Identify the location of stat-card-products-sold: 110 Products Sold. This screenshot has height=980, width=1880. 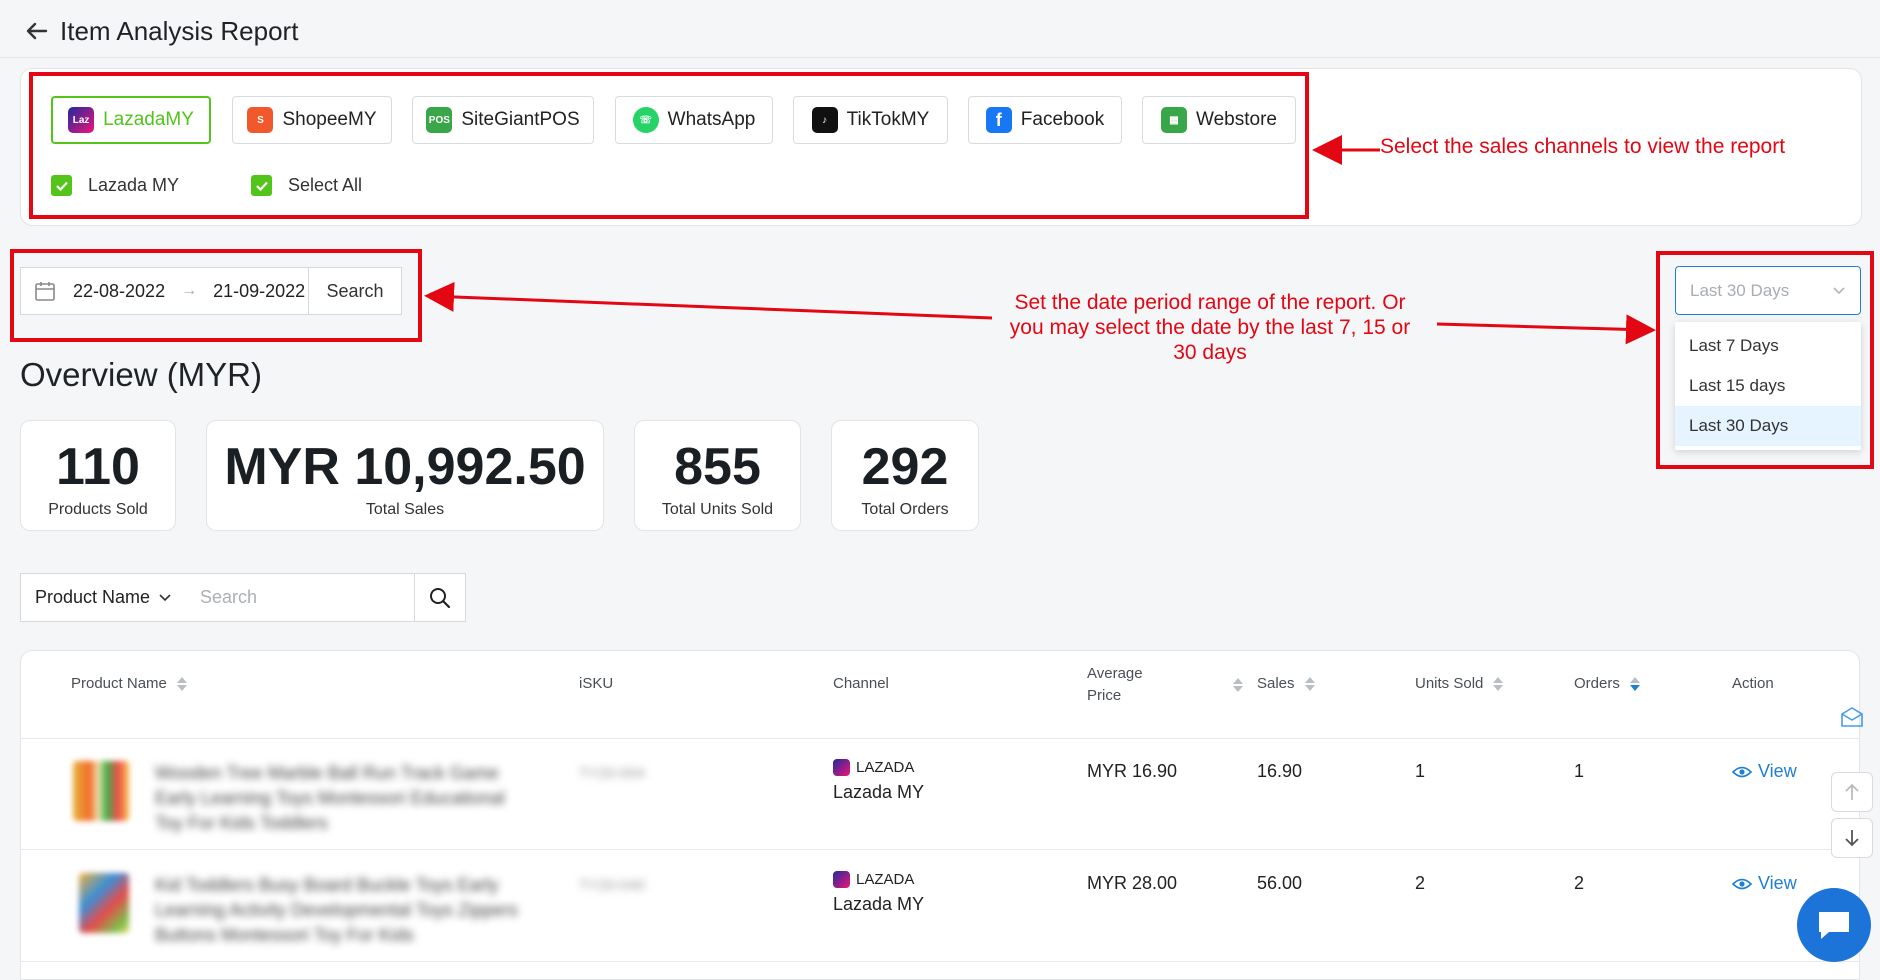
(98, 475).